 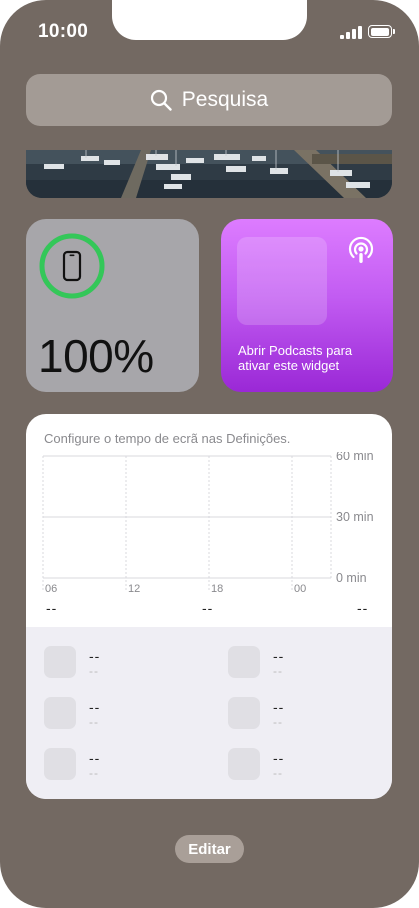 I want to click on marina-photo, so click(x=209, y=174).